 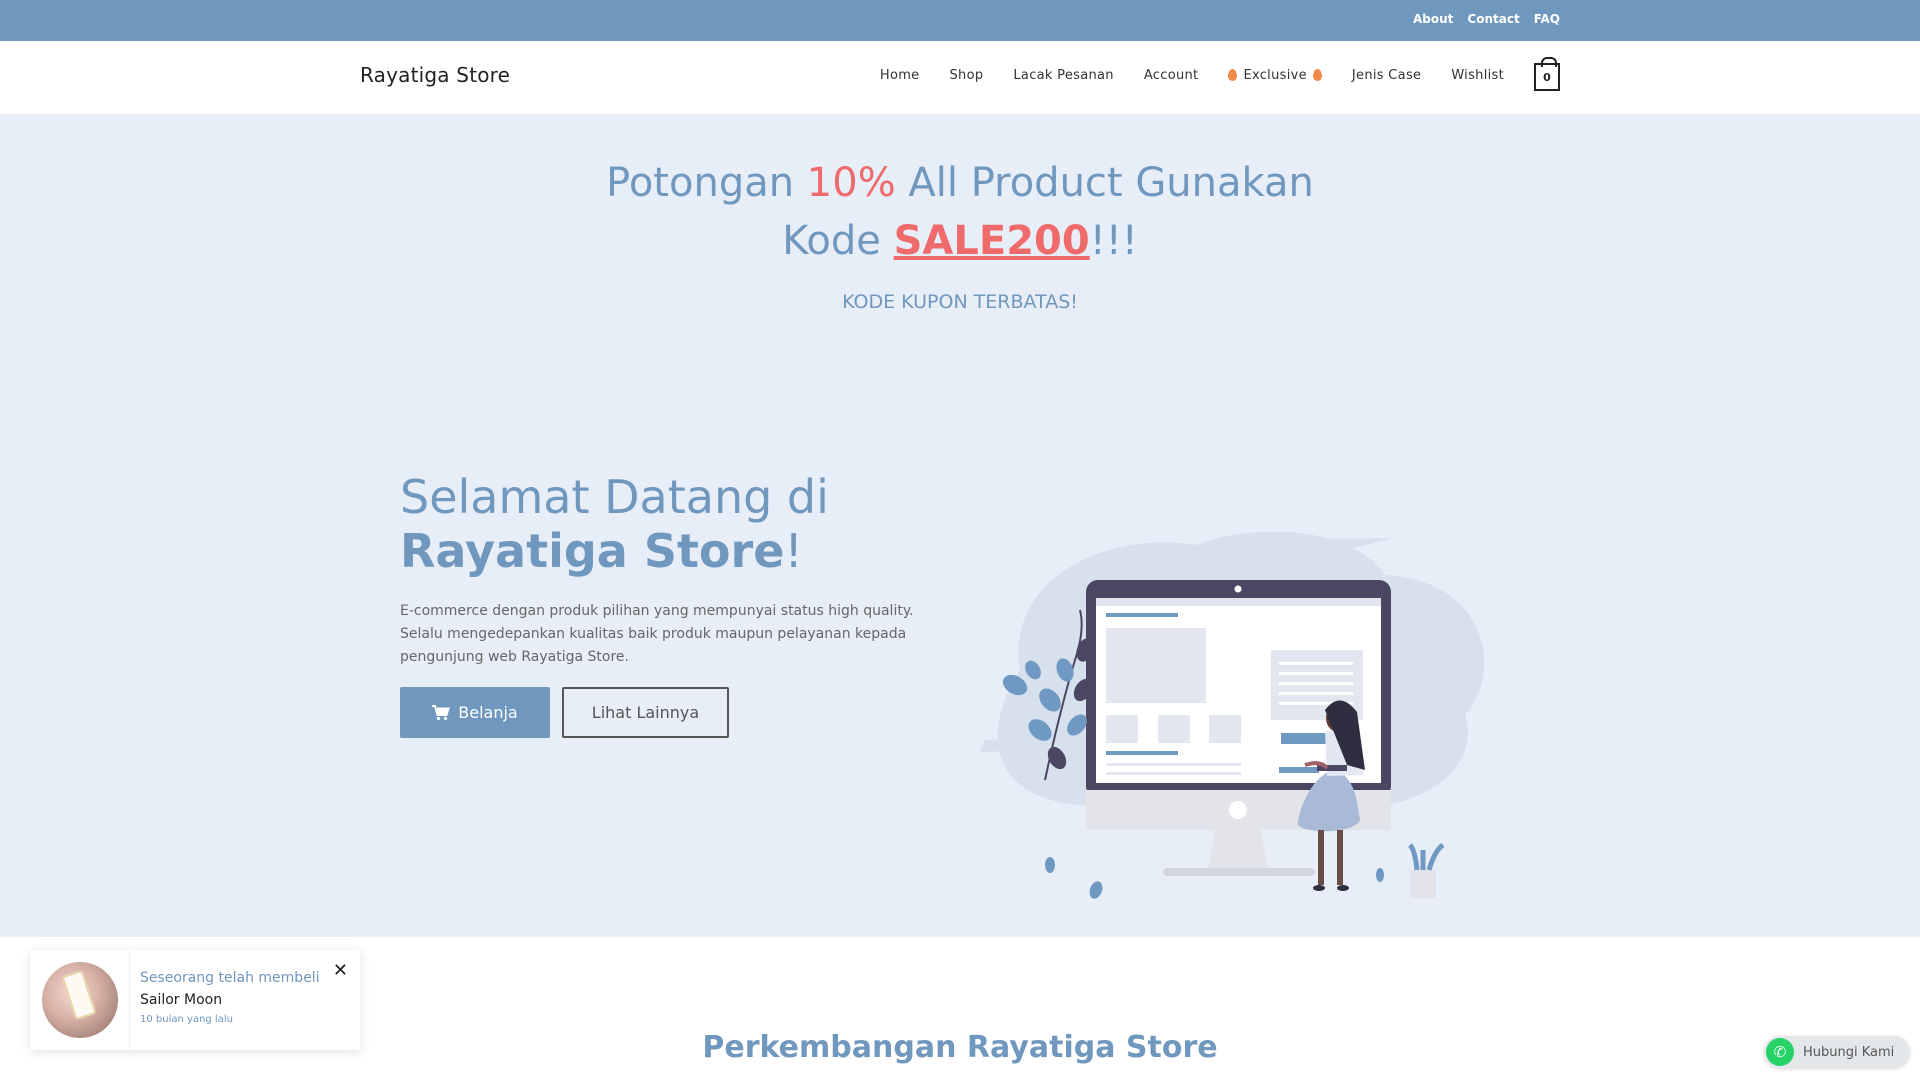 I want to click on notification-product: Sailor Moon, so click(x=250, y=1000).